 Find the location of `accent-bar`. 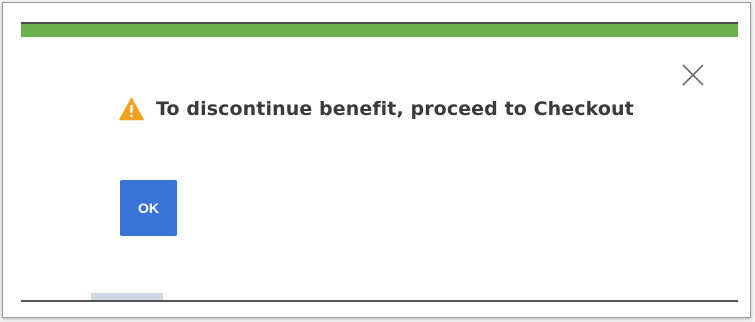

accent-bar is located at coordinates (379, 30).